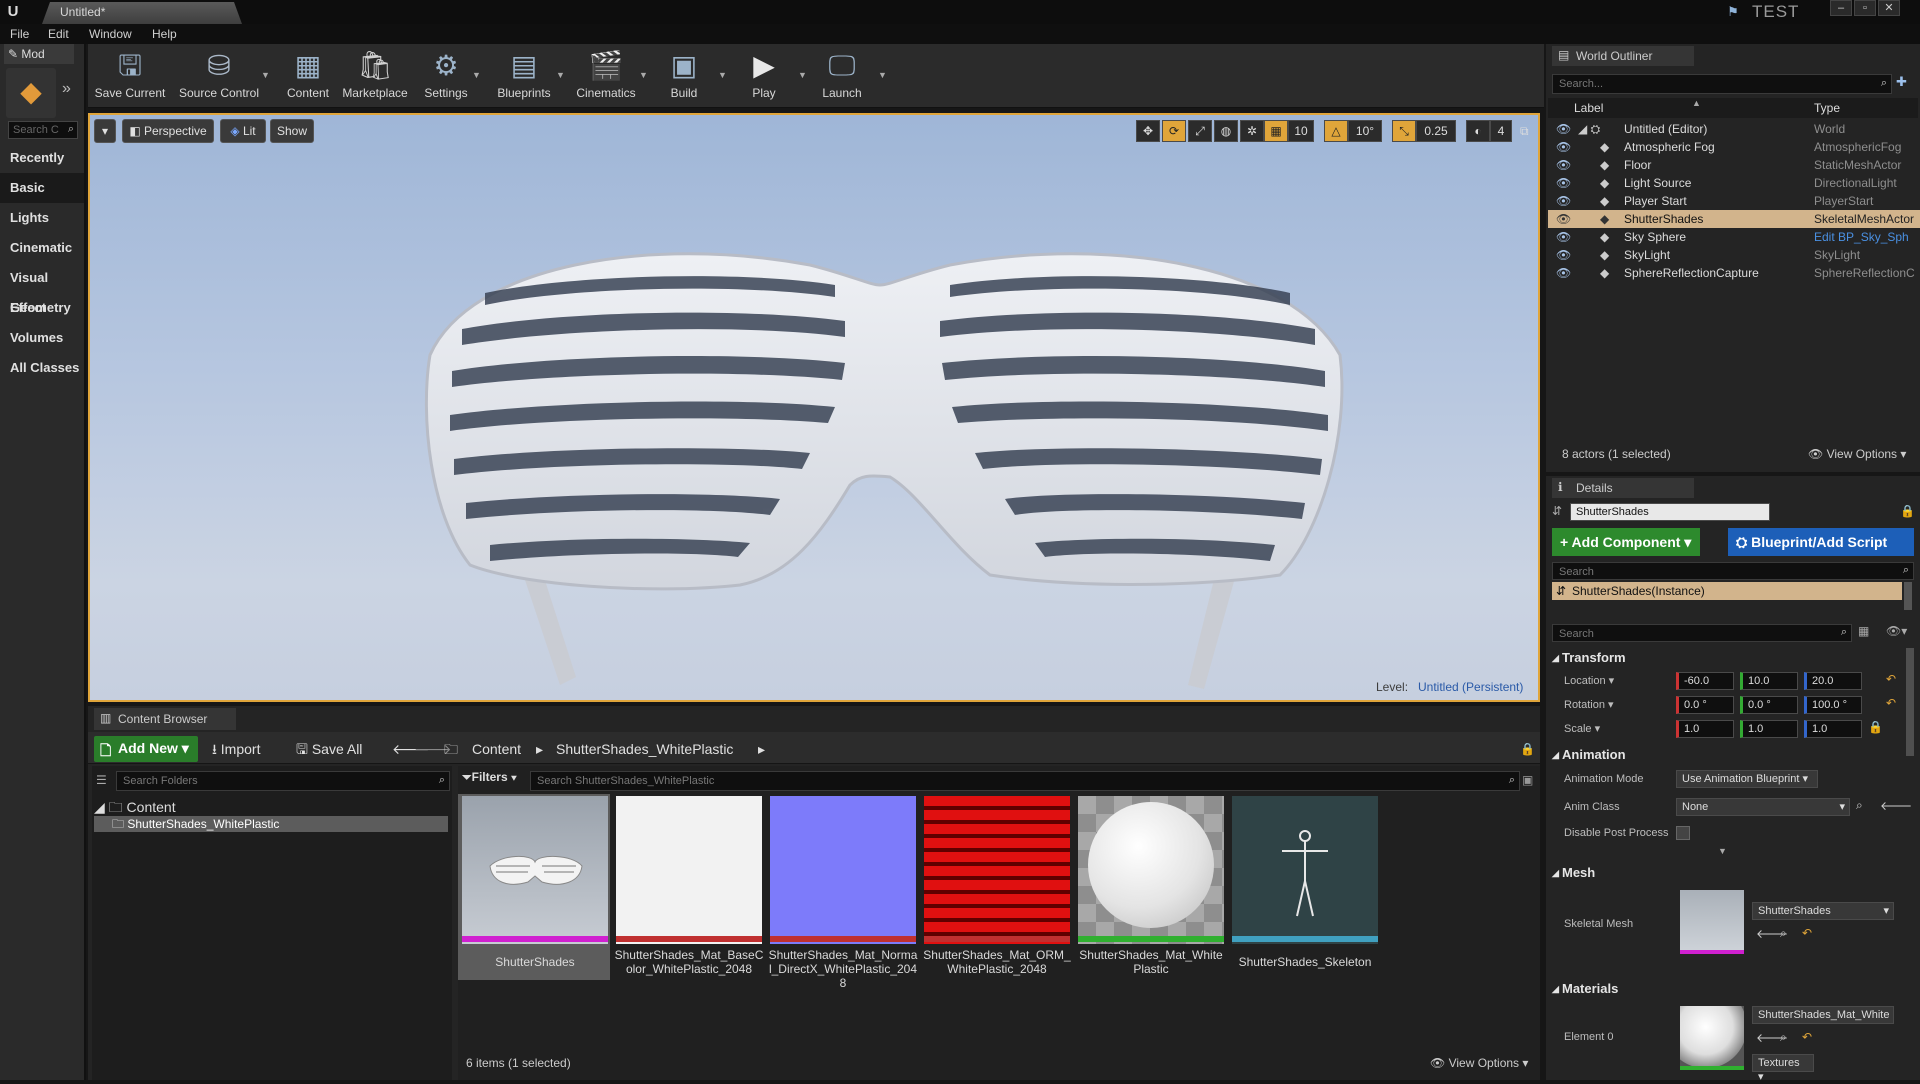 The height and width of the screenshot is (1084, 1920). I want to click on launch-button: 🖵 Launch, so click(842, 76).